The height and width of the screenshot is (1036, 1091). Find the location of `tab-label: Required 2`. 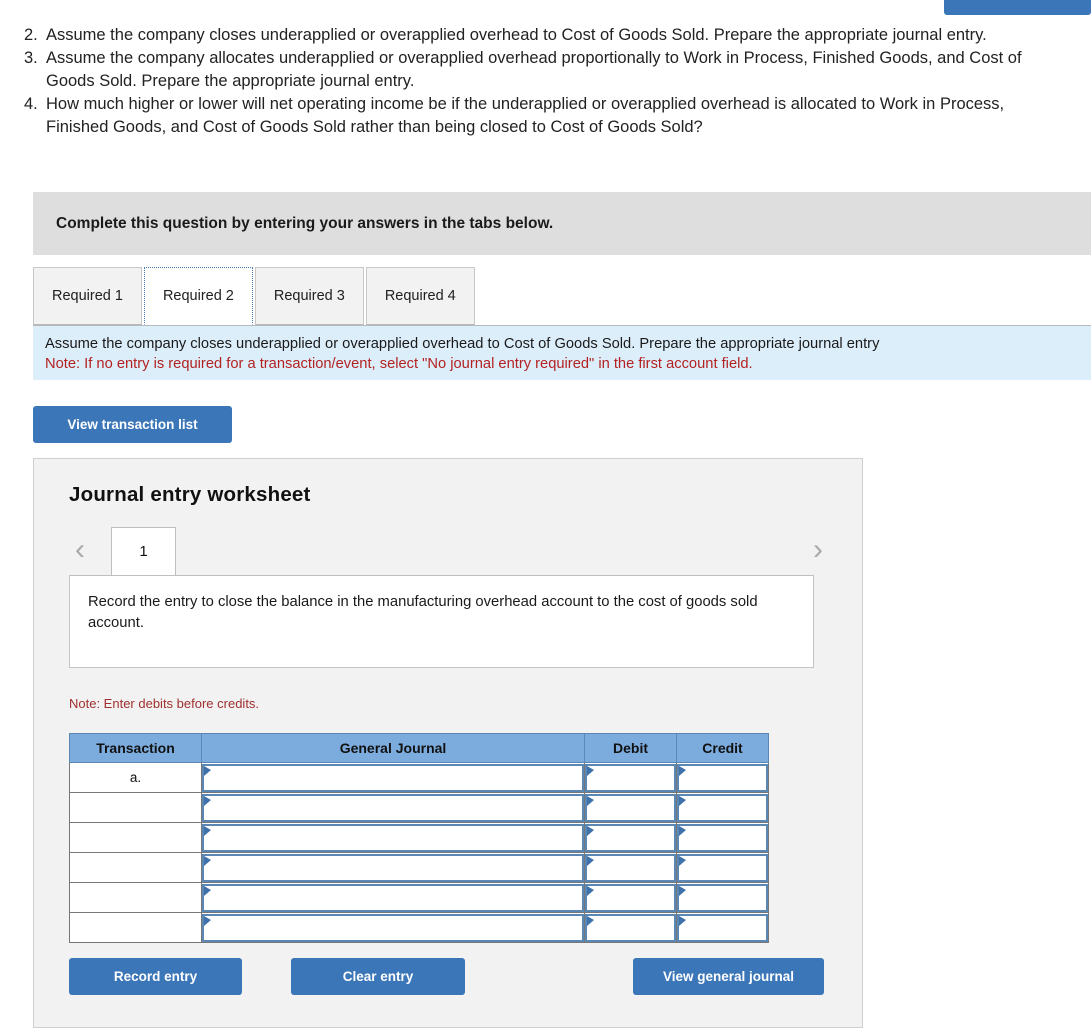

tab-label: Required 2 is located at coordinates (198, 296).